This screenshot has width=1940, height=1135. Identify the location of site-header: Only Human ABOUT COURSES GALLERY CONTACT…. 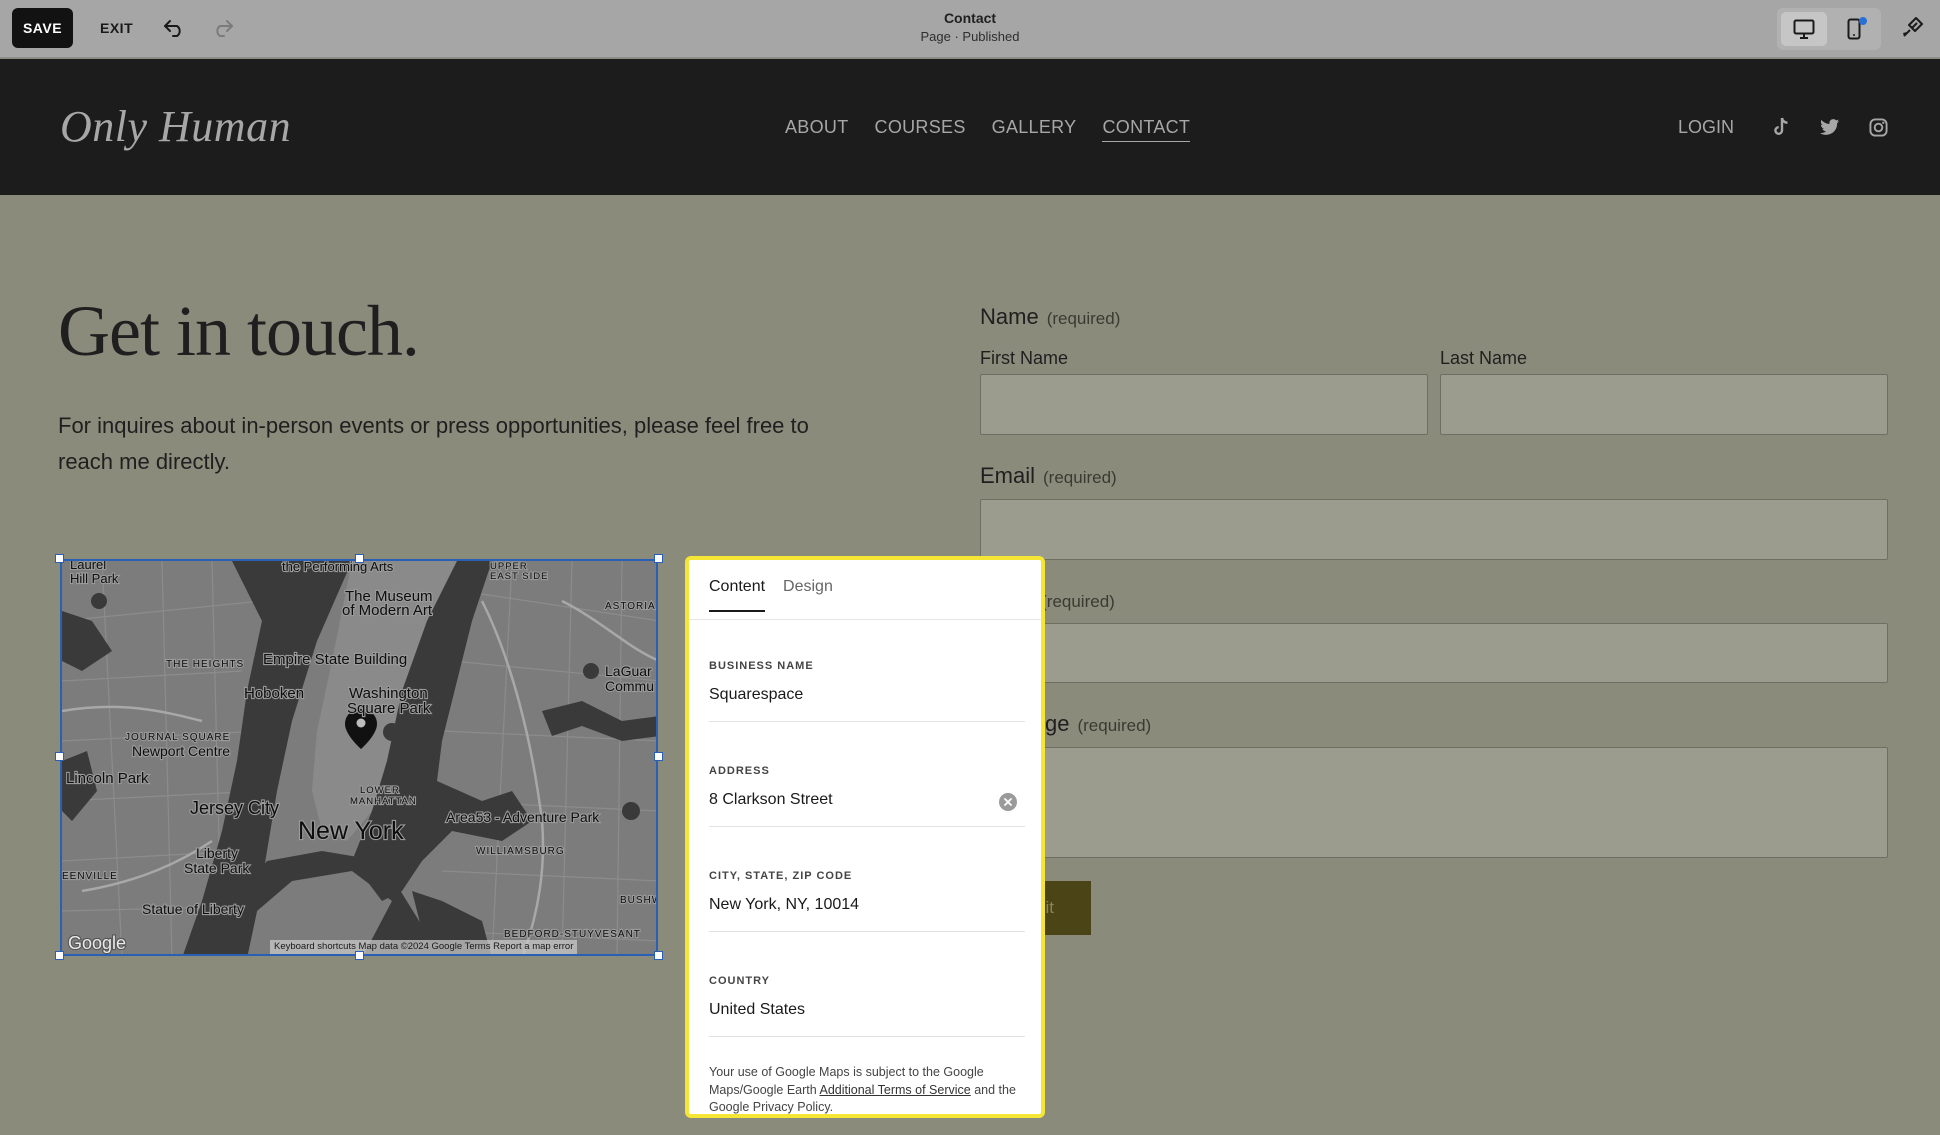
(970, 127).